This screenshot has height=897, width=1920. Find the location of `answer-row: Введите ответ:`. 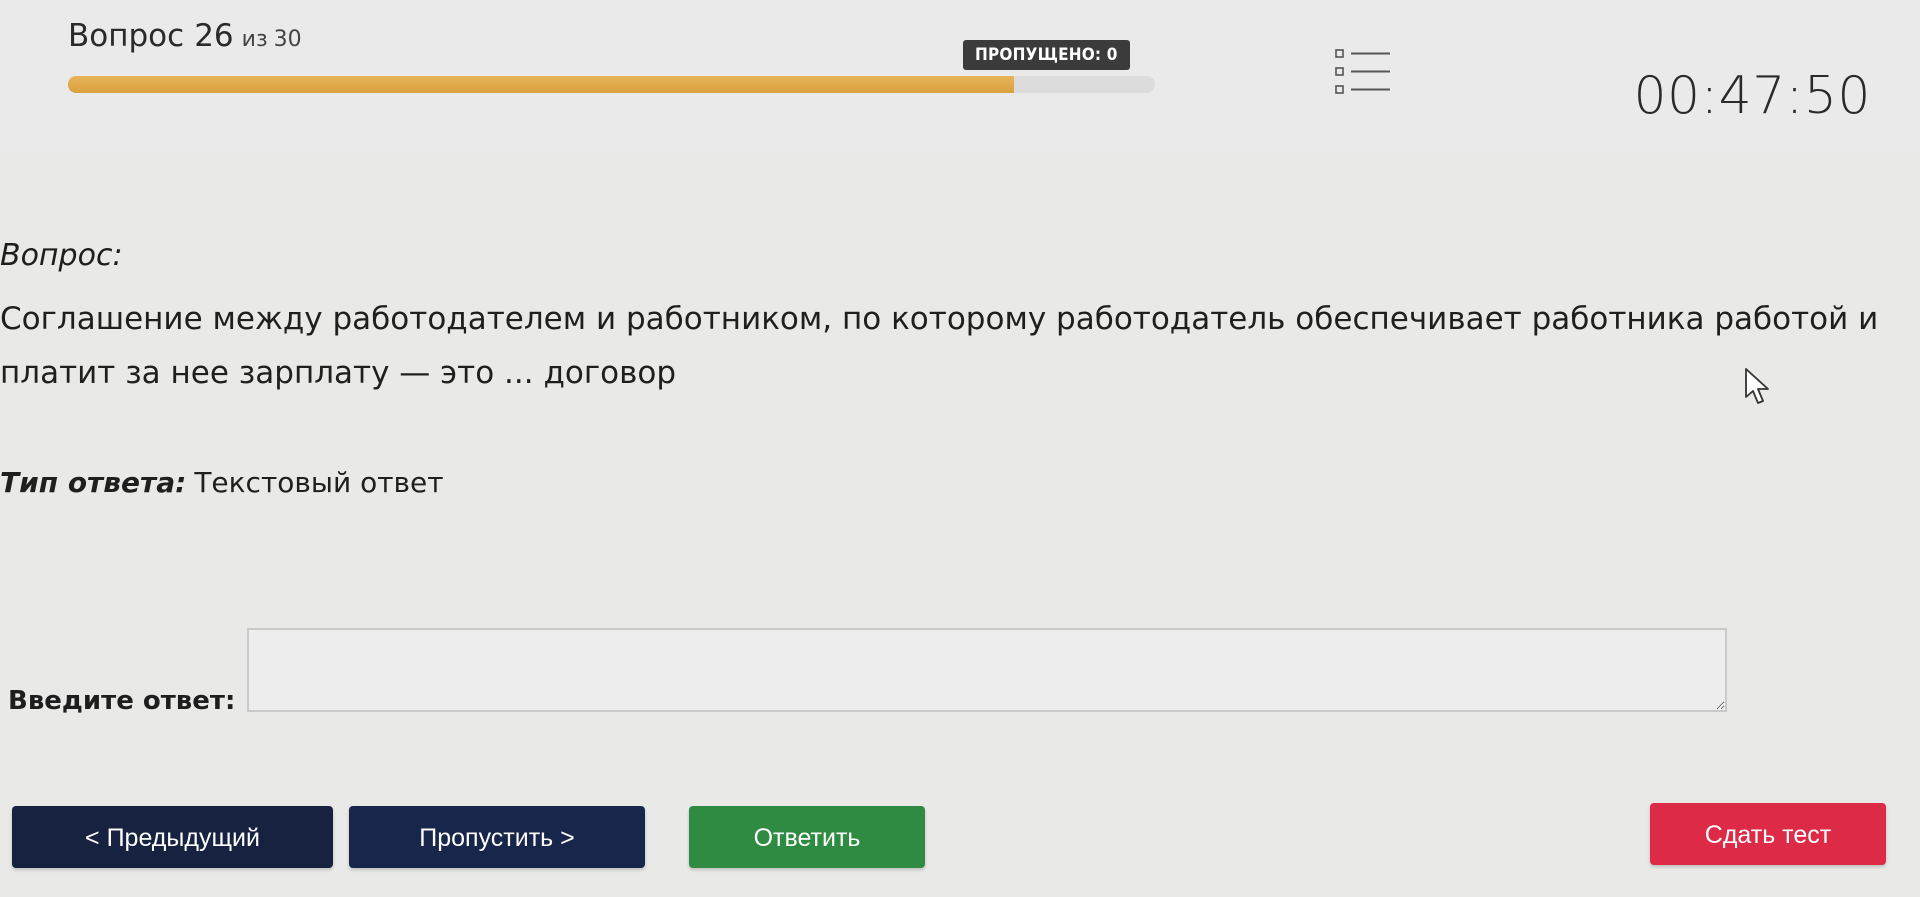

answer-row: Введите ответ: is located at coordinates (960, 673).